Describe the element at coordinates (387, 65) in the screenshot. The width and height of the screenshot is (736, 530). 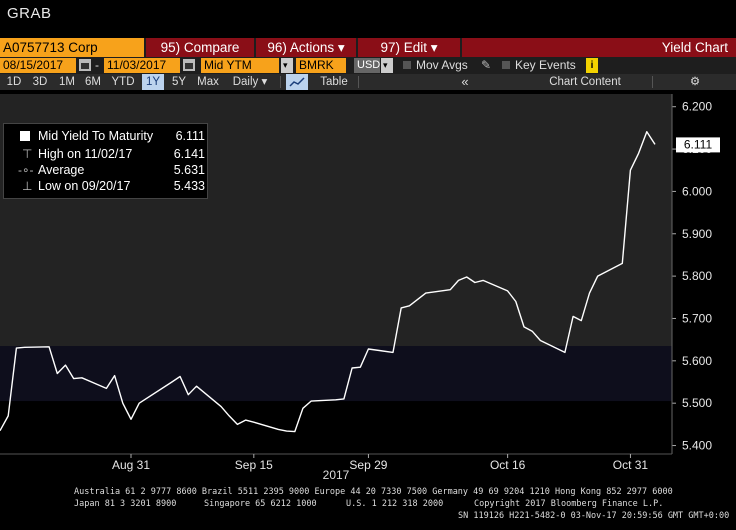
I see `currency-dropdown-icon: ▾` at that location.